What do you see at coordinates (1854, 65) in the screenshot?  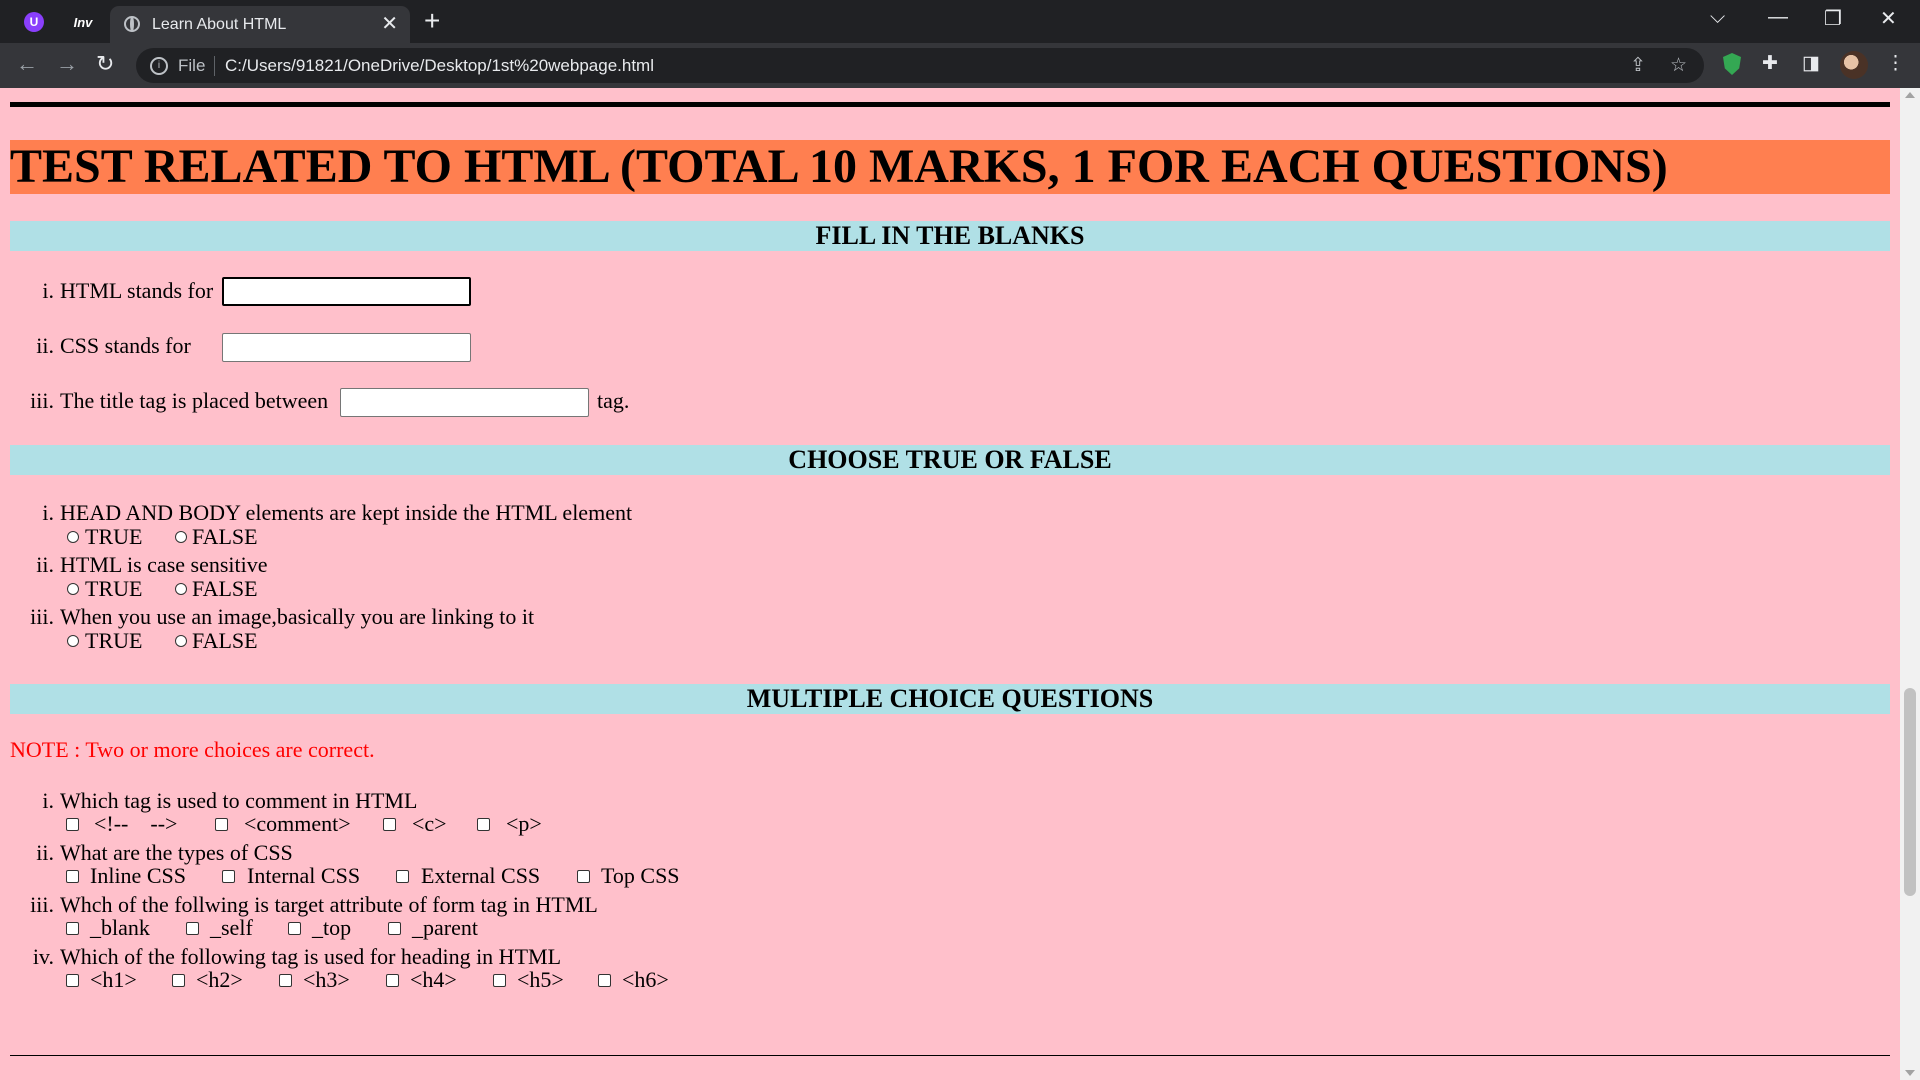 I see `profile-avatar` at bounding box center [1854, 65].